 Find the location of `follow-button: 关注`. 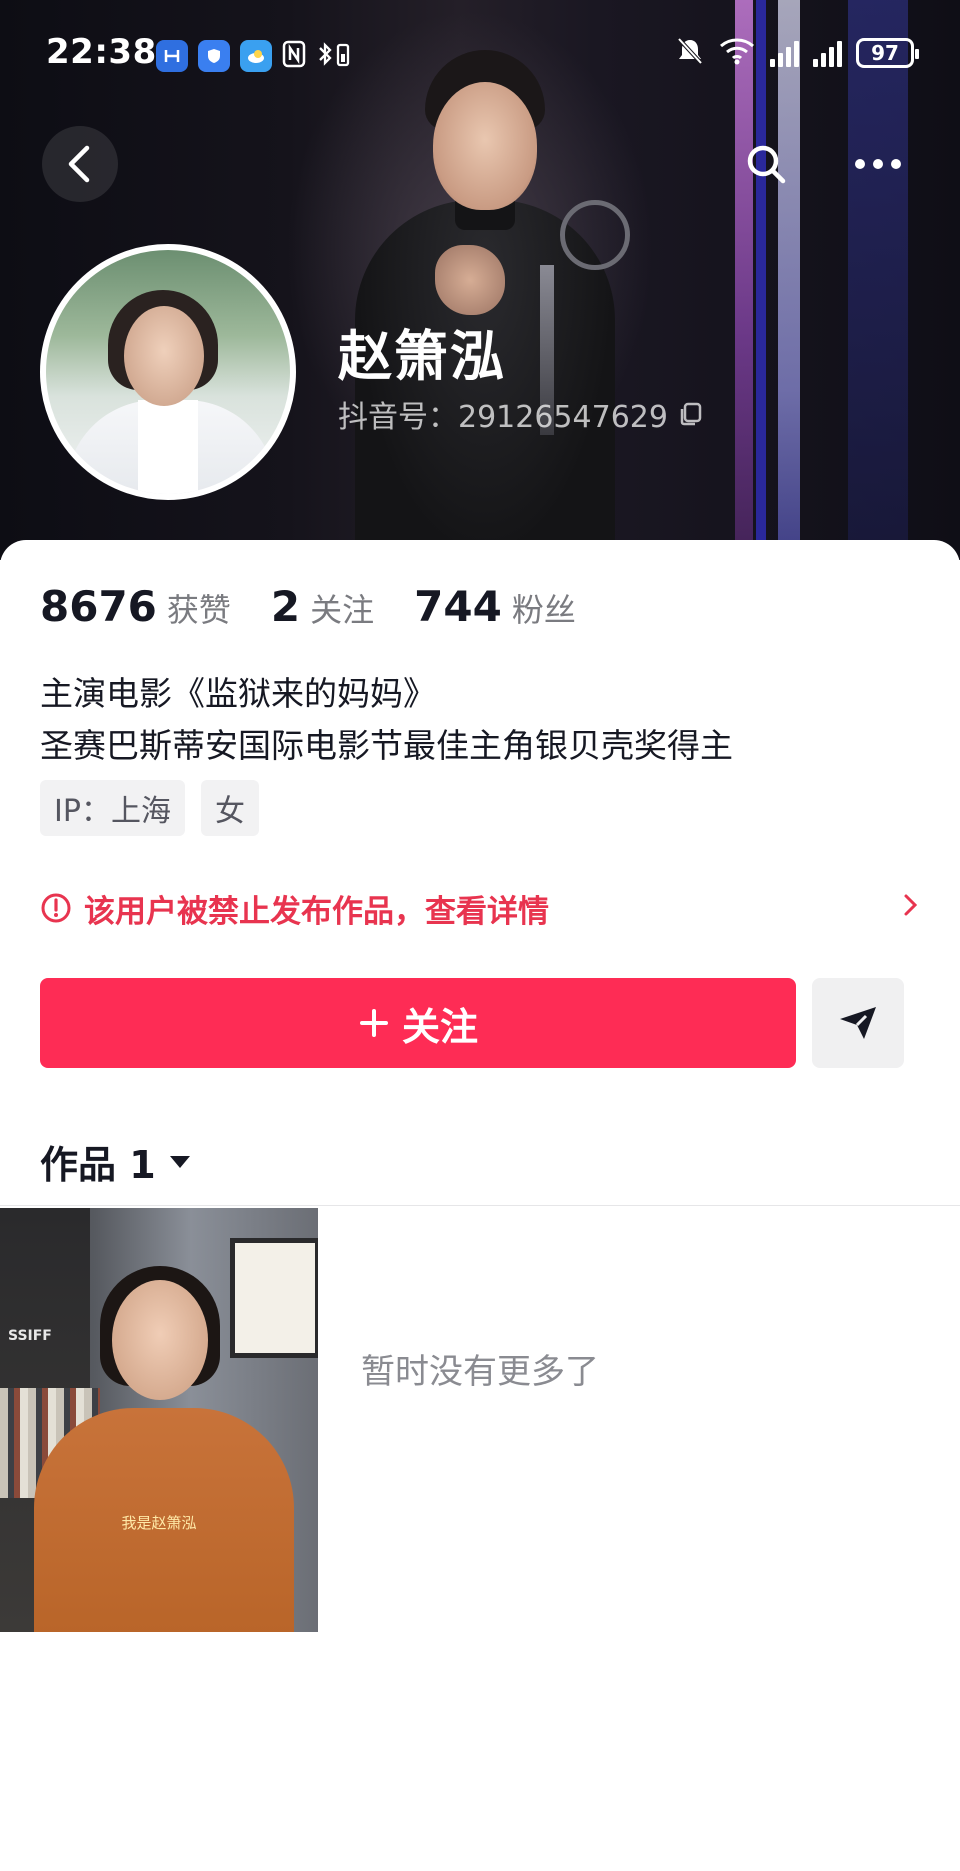

follow-button: 关注 is located at coordinates (418, 1023).